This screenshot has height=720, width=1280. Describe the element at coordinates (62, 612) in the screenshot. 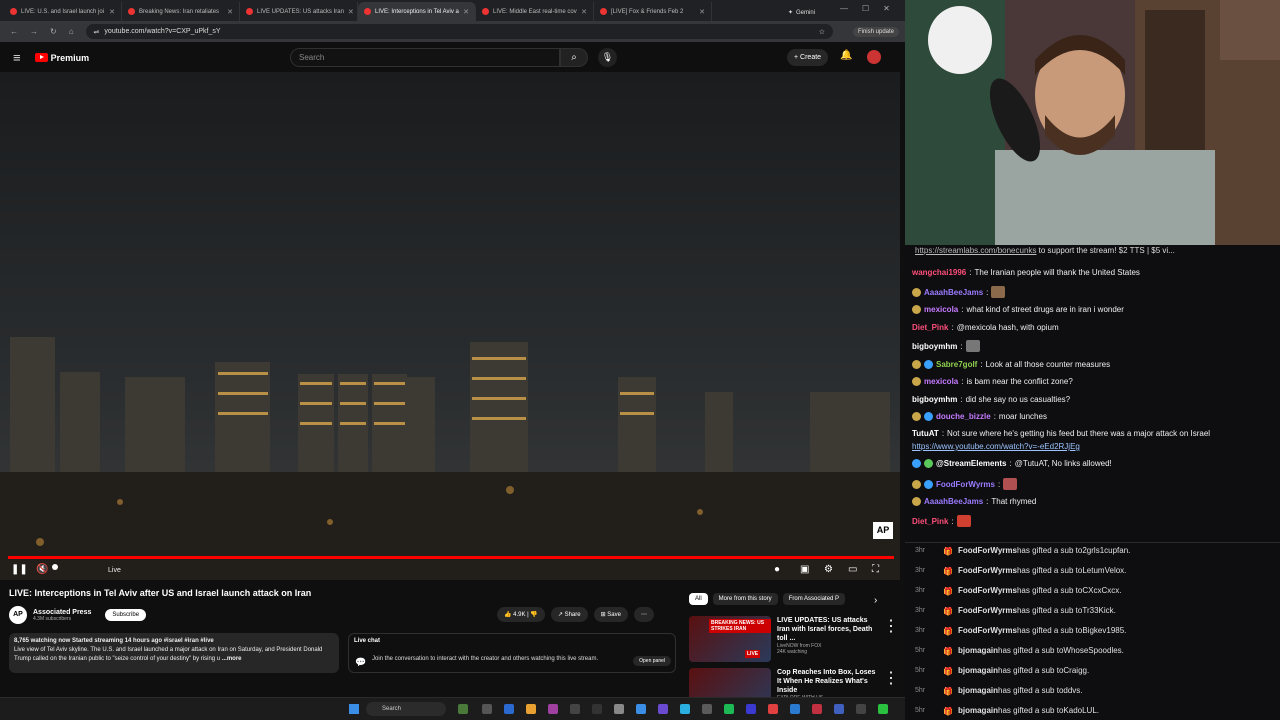

I see `channel-name: Associated Press` at that location.